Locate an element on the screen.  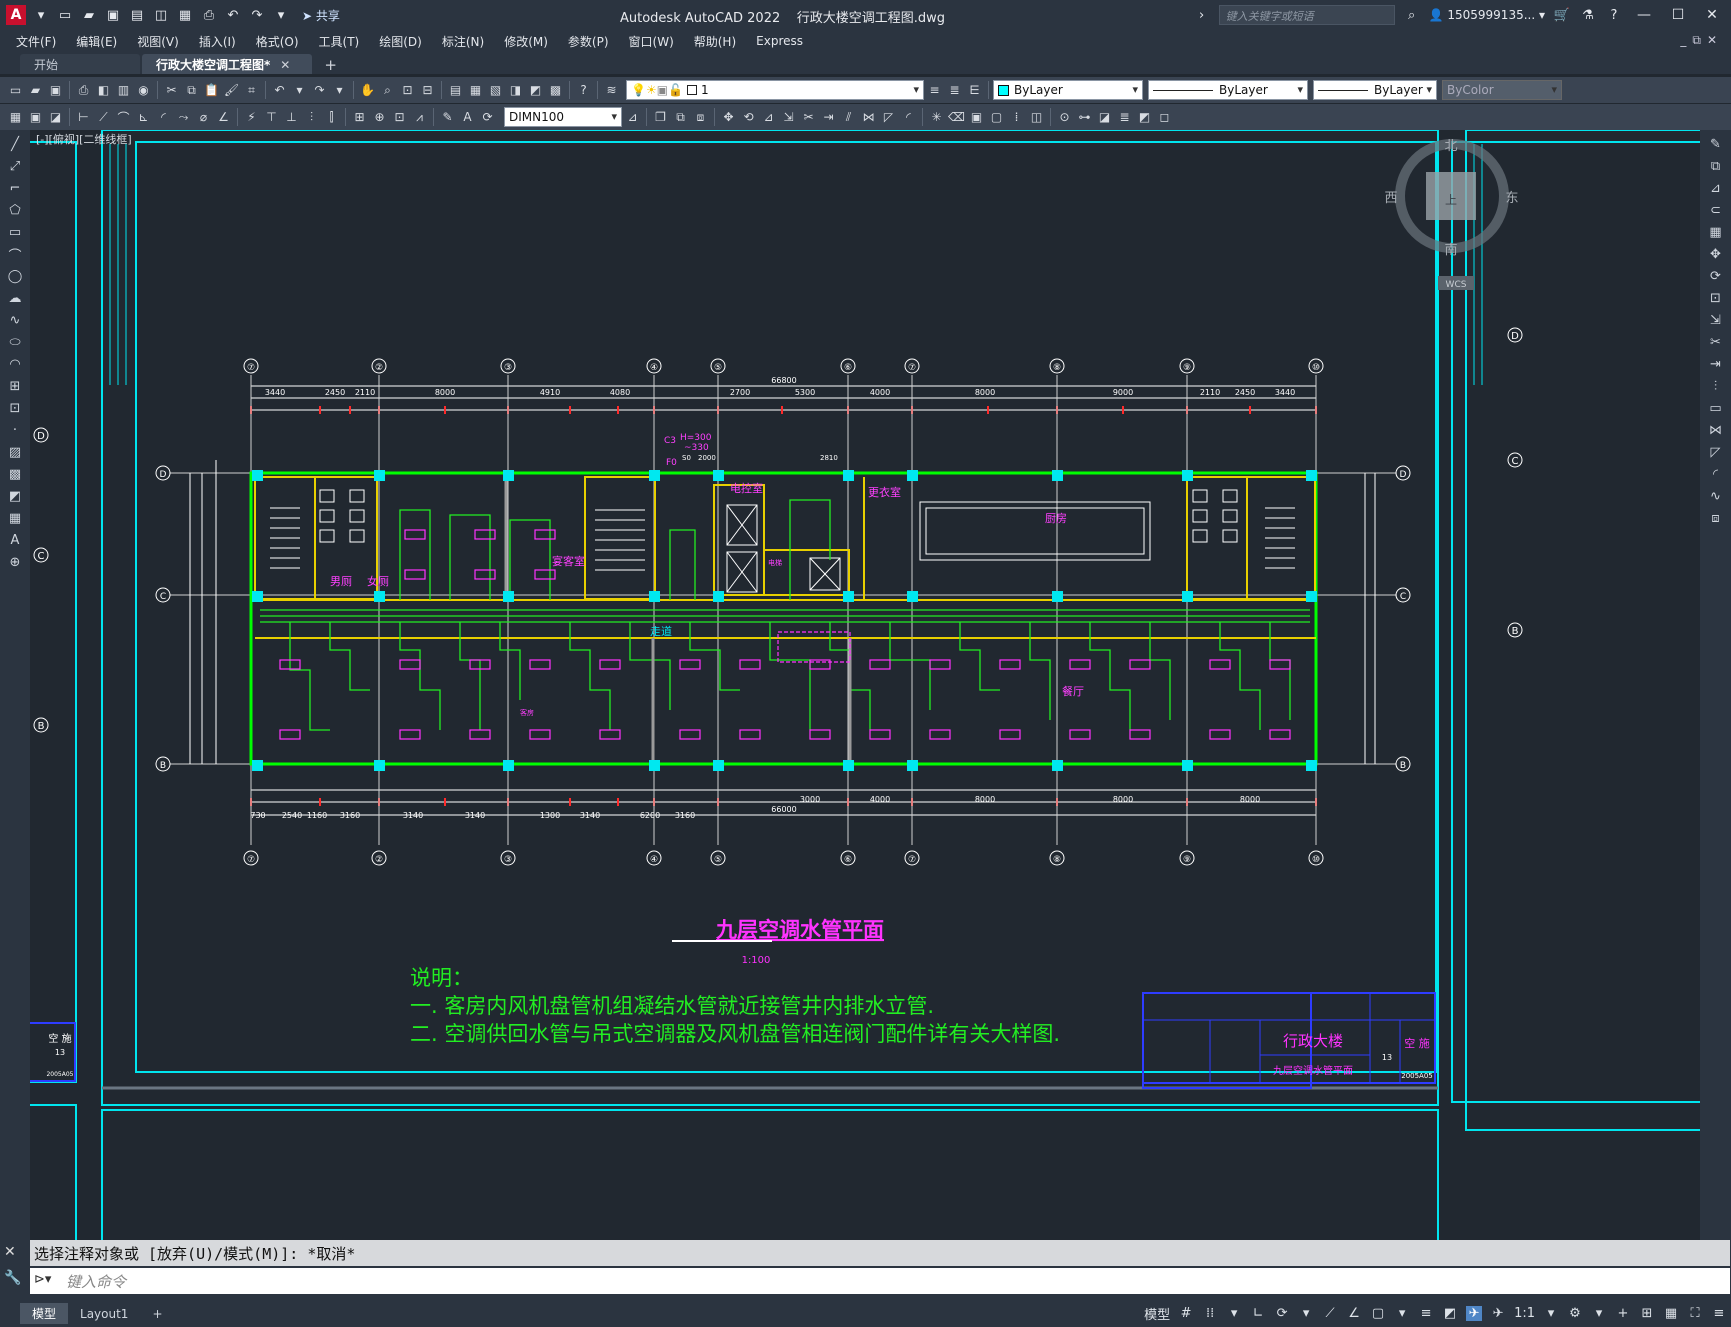
rectangle-icon: ▭ is located at coordinates (15, 232).